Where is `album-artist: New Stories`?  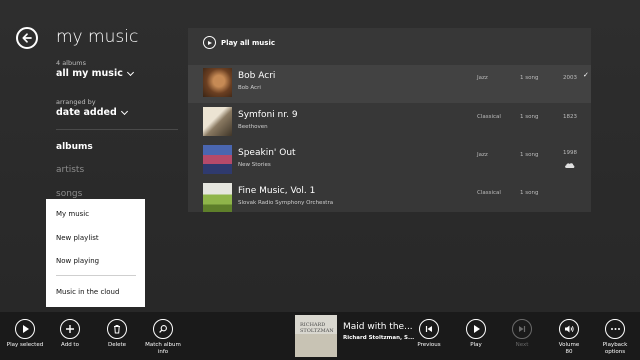
album-artist: New Stories is located at coordinates (254, 165).